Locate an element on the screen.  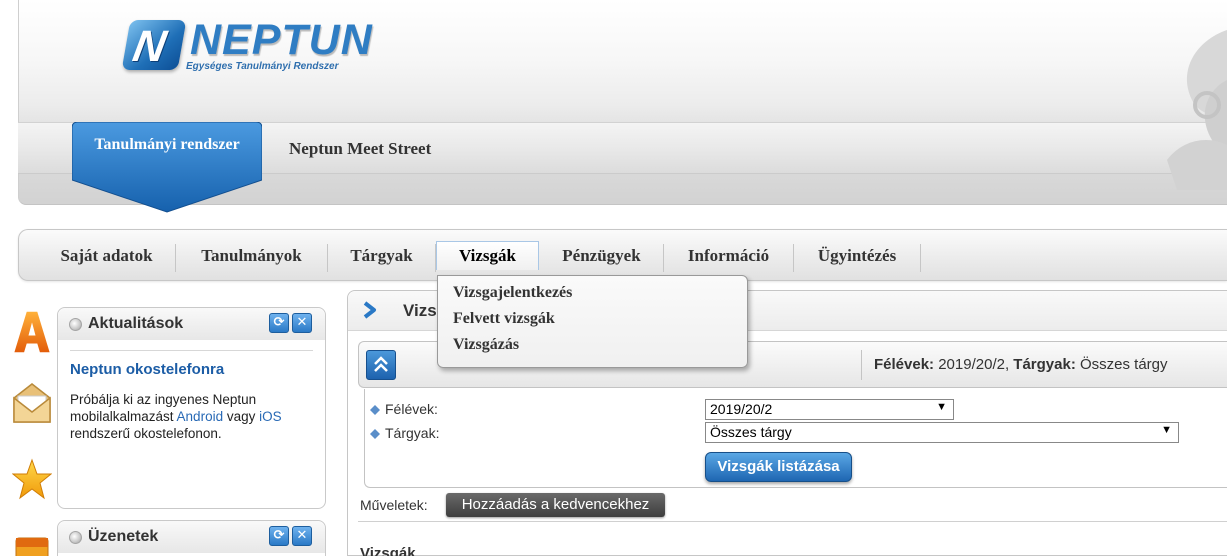
summary-subject-value: Összes tárgy is located at coordinates (1124, 364).